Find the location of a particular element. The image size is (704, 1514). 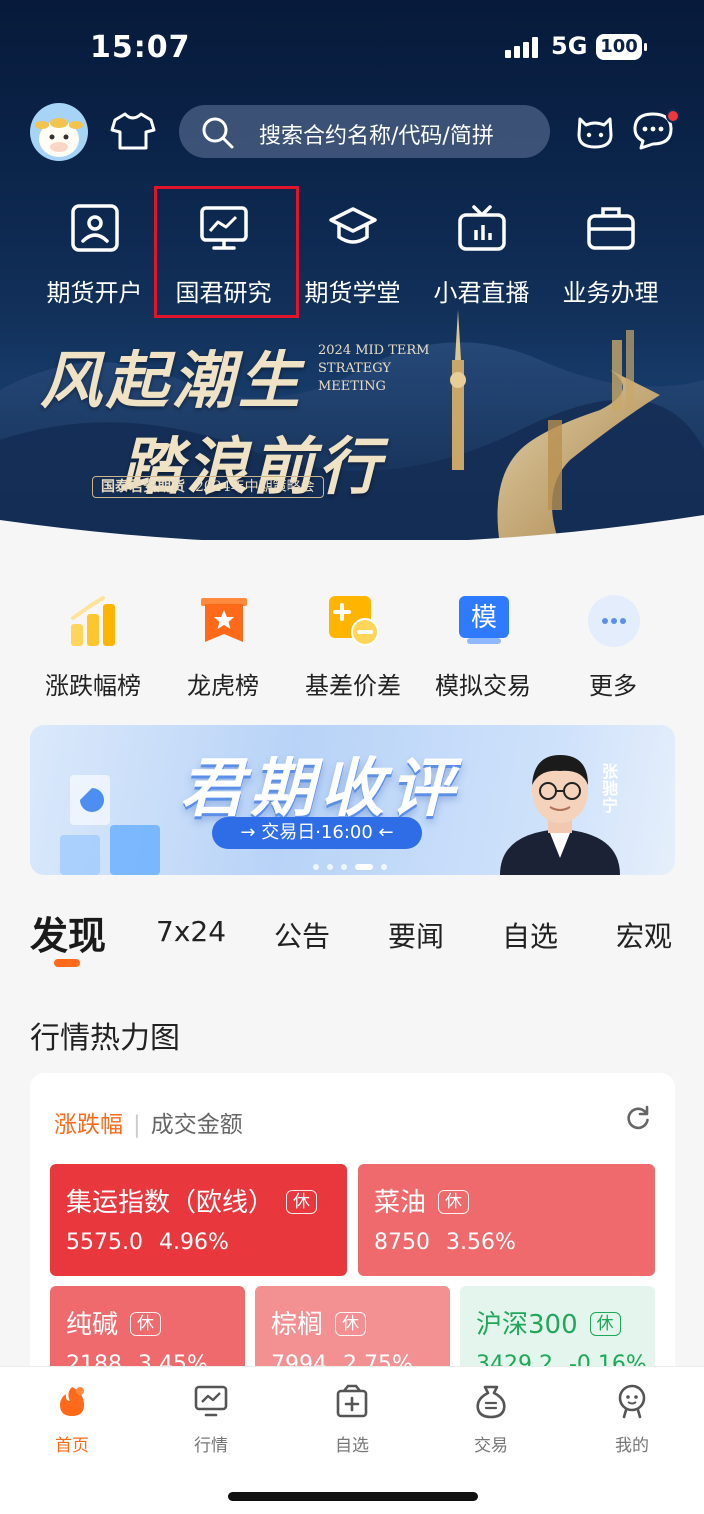

top-bar: 搜索合约名称/代码/简拼 is located at coordinates (352, 132).